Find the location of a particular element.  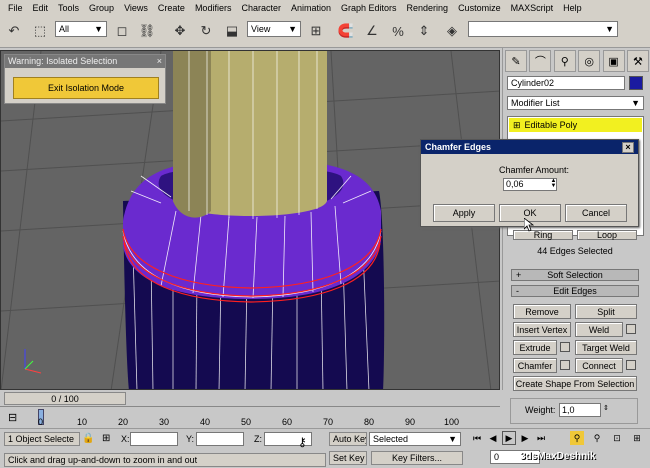

key-mode-dropdown: Selected ▼ is located at coordinates (415, 439).